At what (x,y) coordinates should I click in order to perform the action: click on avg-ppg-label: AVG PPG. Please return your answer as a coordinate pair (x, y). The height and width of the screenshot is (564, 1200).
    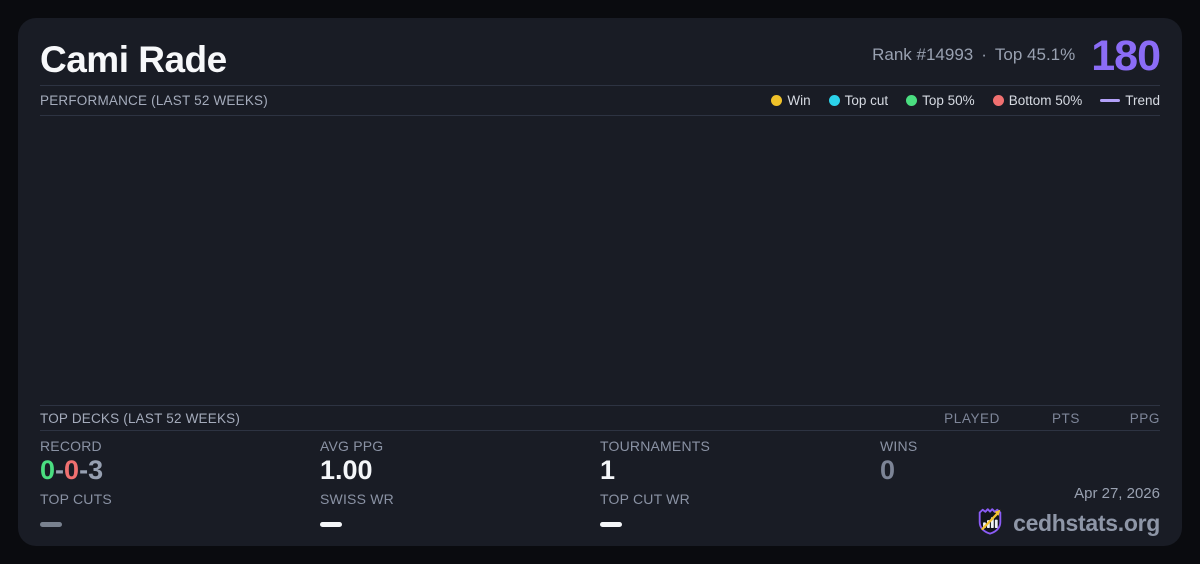
    Looking at the image, I should click on (352, 446).